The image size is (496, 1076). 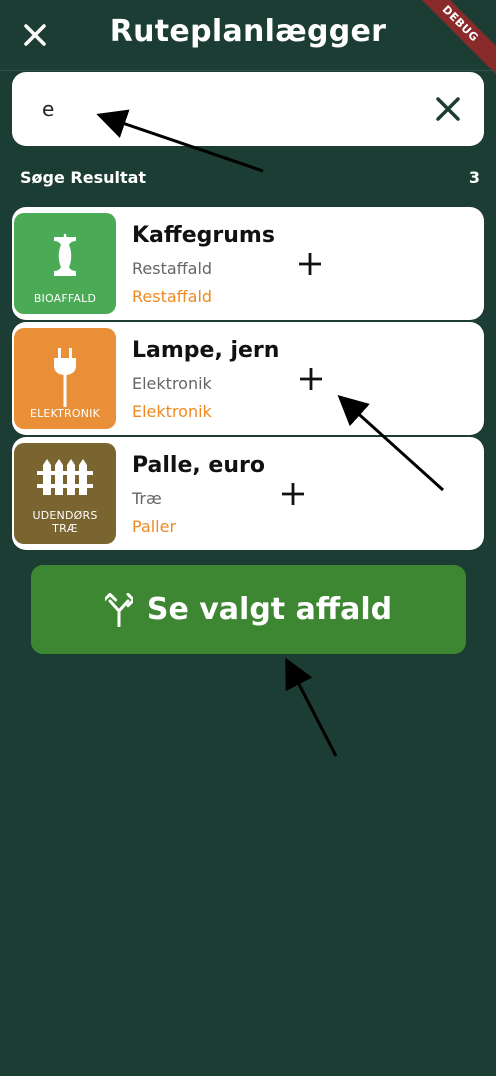 What do you see at coordinates (203, 235) in the screenshot?
I see `item-name: Kaffegrums` at bounding box center [203, 235].